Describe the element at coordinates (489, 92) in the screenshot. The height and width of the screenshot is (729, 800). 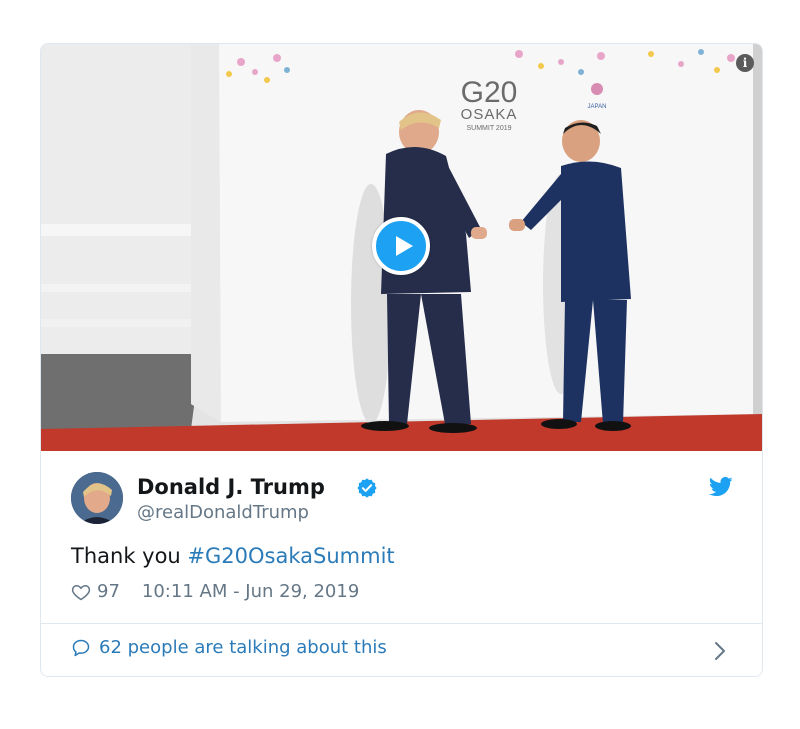
I see `backdrop-title: G20` at that location.